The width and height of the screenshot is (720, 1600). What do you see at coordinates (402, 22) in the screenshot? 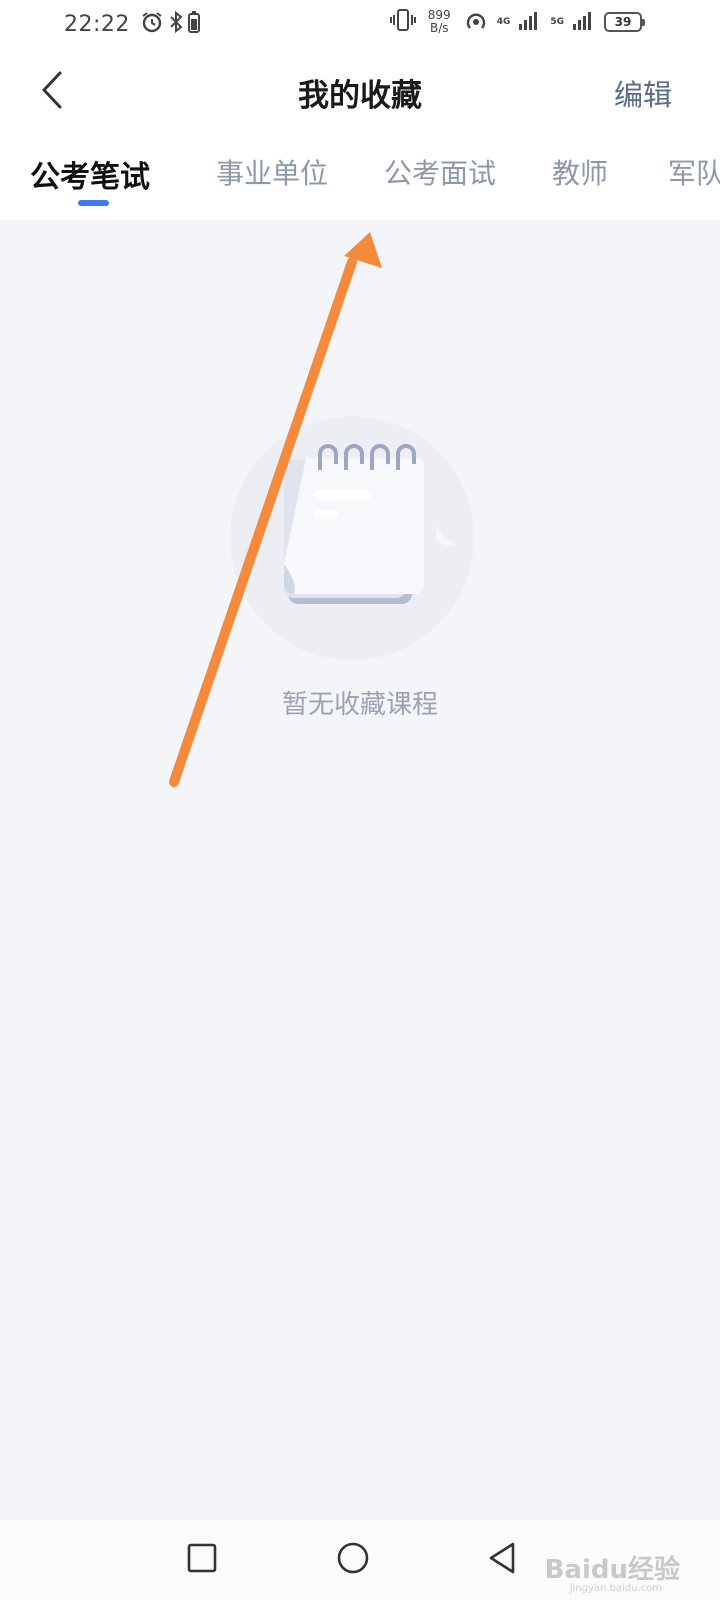
I see `vibrate-icon` at bounding box center [402, 22].